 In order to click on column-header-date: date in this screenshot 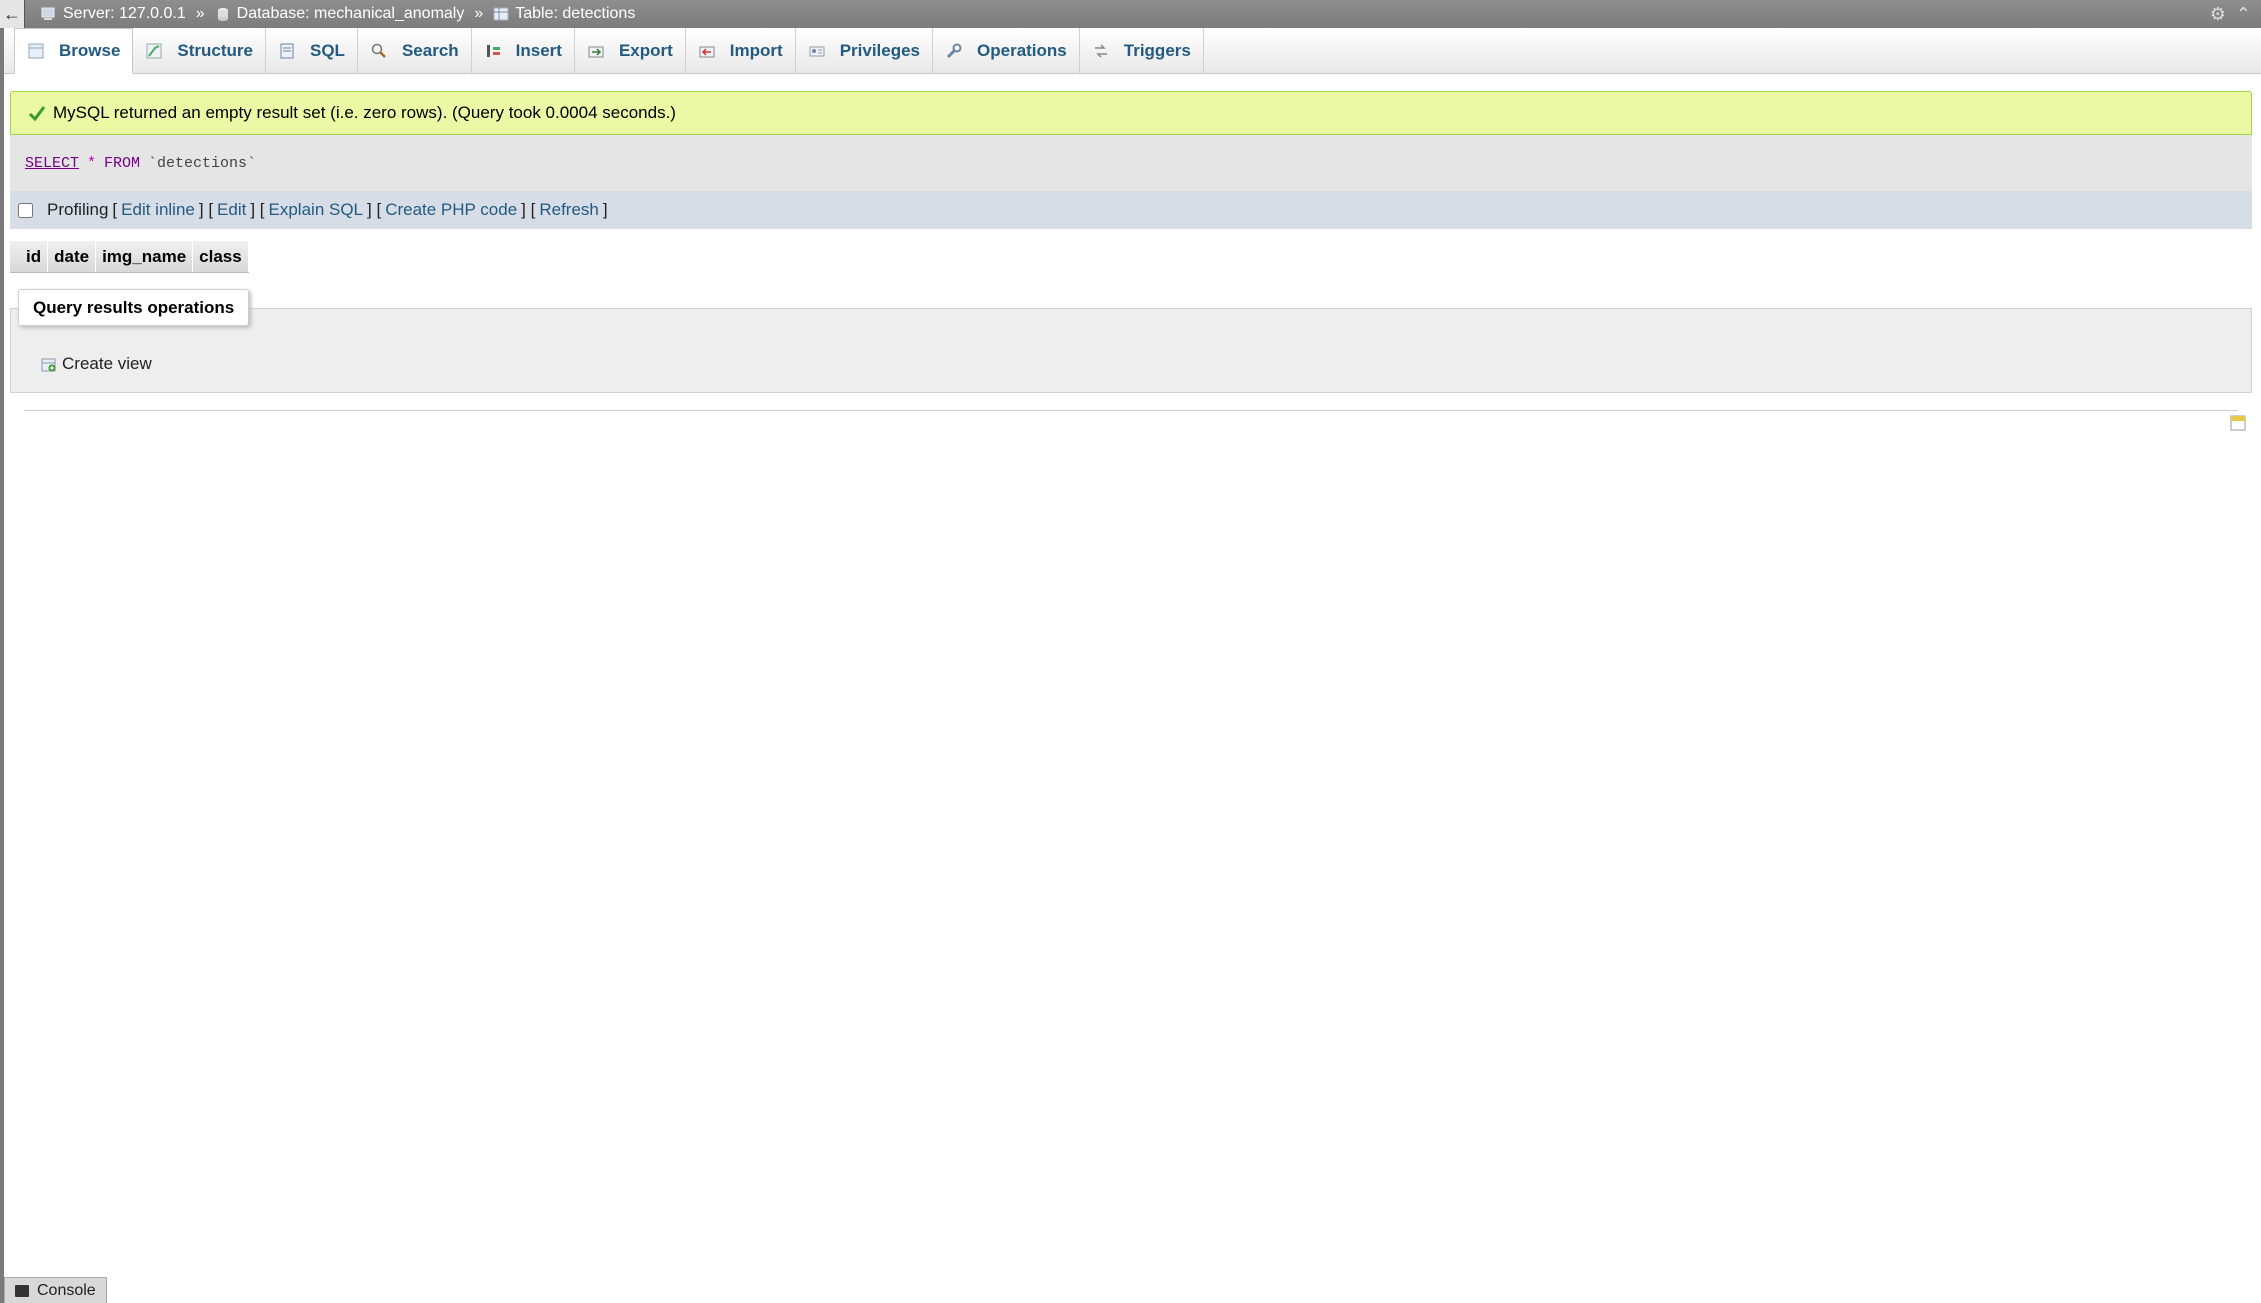, I will do `click(72, 256)`.